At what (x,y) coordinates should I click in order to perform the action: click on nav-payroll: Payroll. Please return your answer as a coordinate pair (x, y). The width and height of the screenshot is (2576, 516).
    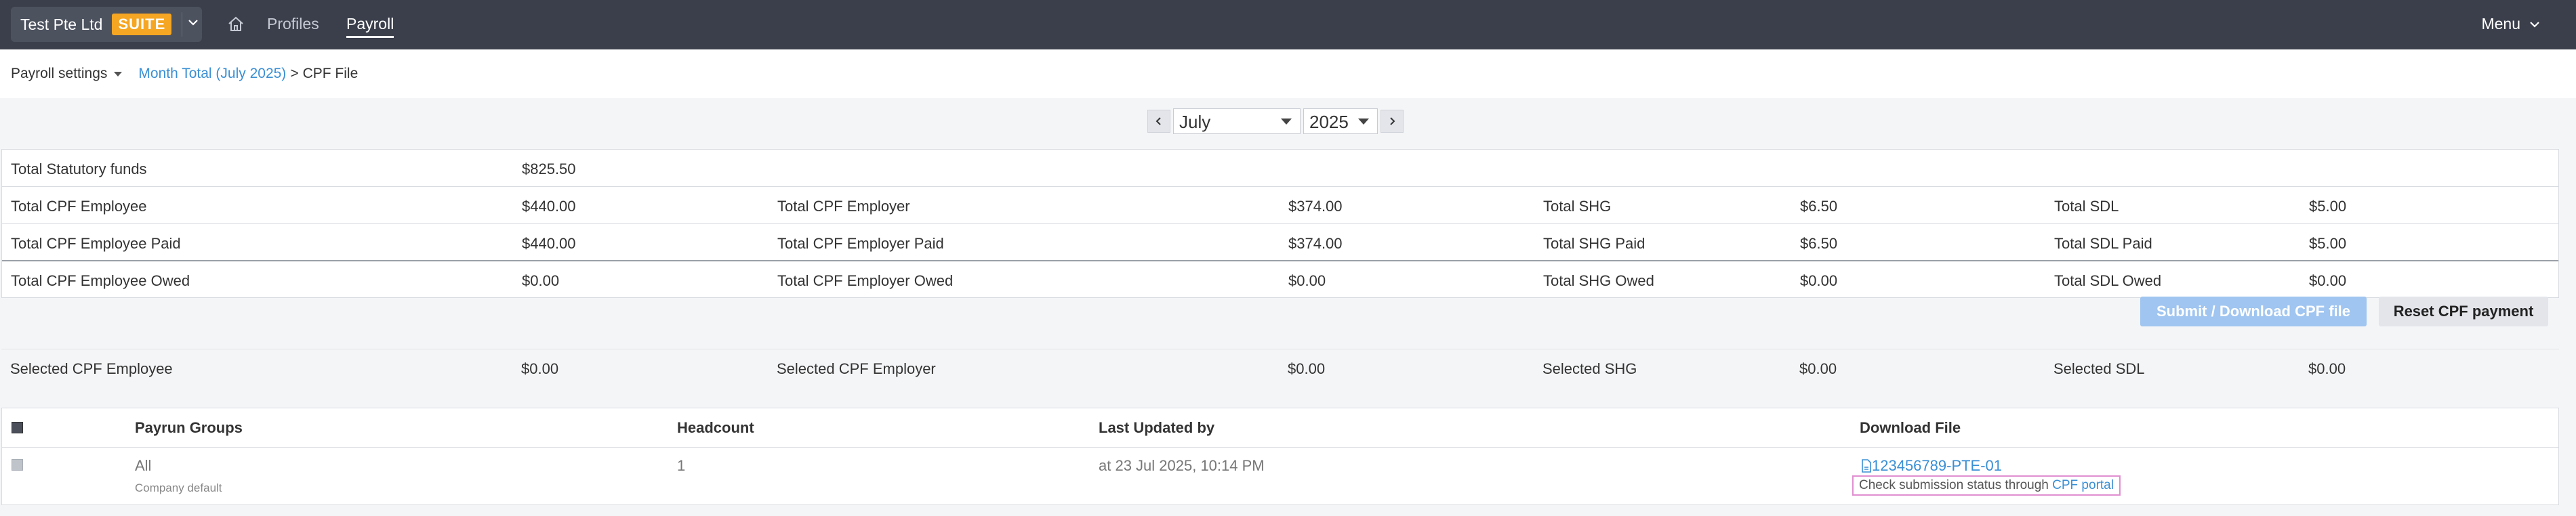
    Looking at the image, I should click on (370, 26).